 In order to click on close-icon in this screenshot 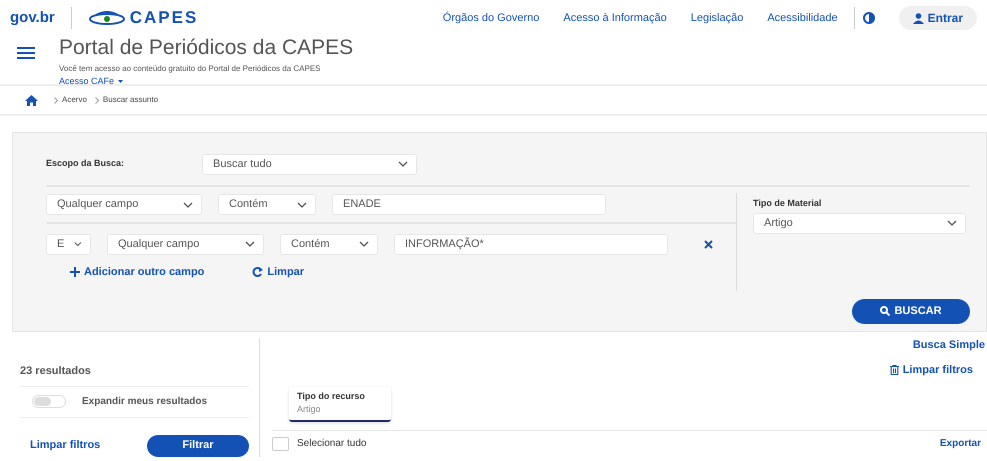, I will do `click(708, 244)`.